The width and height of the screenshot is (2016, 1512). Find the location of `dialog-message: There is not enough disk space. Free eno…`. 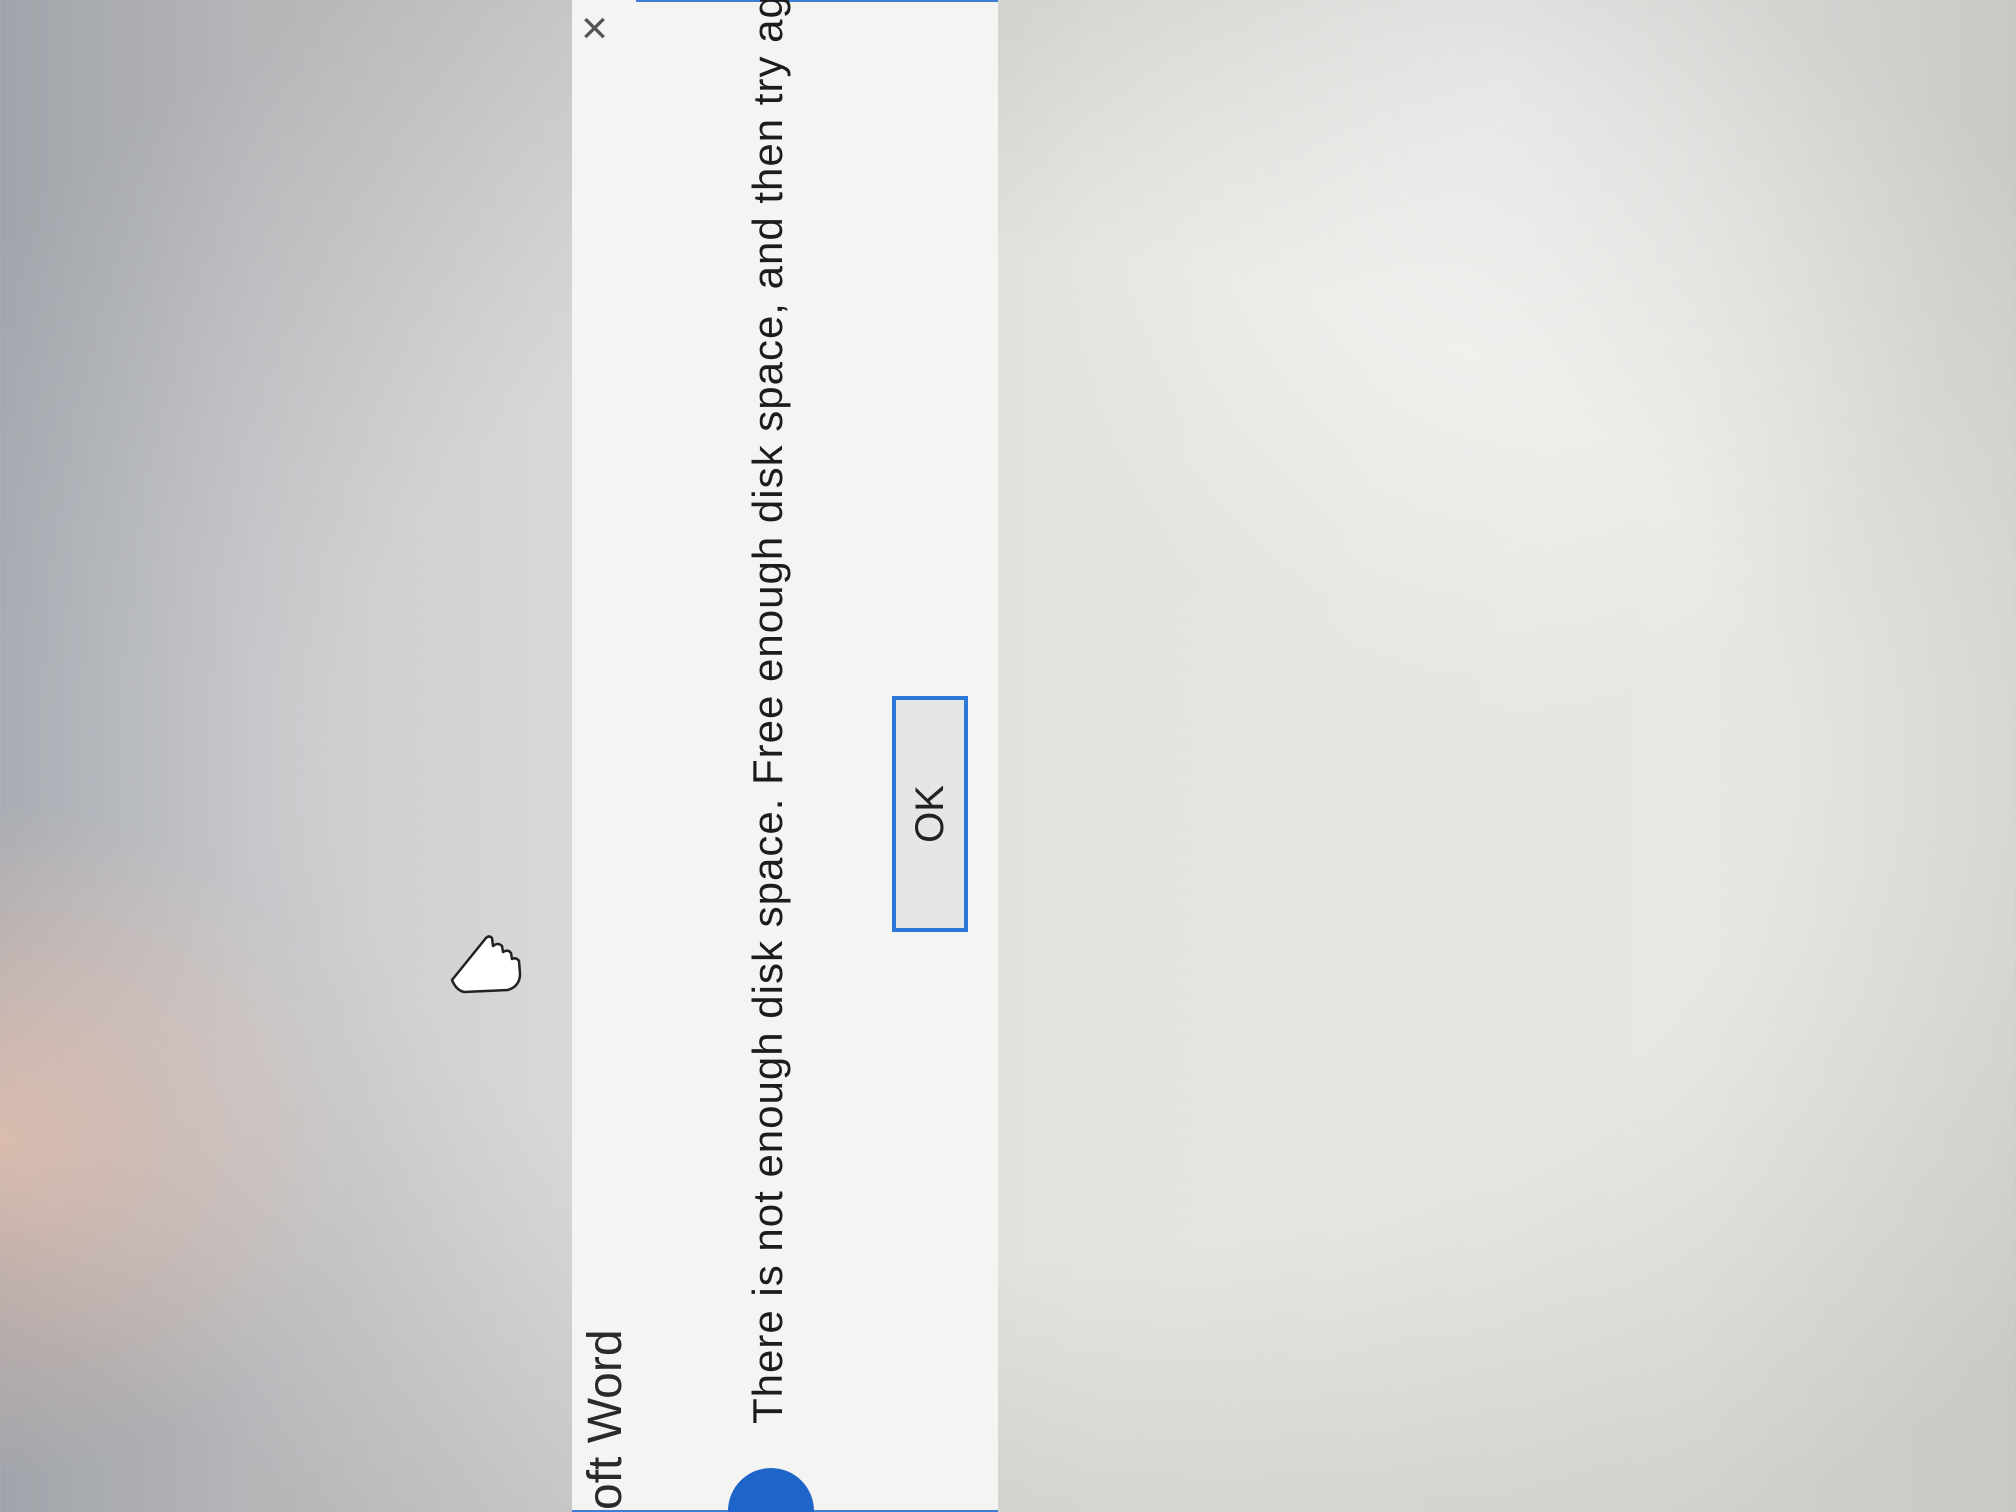

dialog-message: There is not enough disk space. Free eno… is located at coordinates (767, 712).